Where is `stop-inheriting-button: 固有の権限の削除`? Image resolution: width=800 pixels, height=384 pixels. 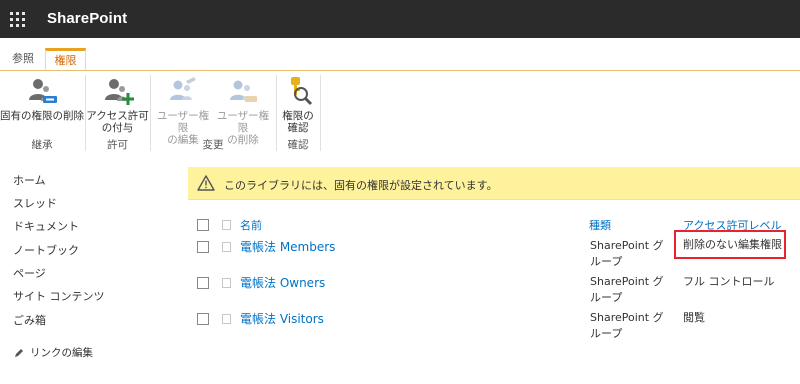 stop-inheriting-button: 固有の権限の削除 is located at coordinates (42, 105).